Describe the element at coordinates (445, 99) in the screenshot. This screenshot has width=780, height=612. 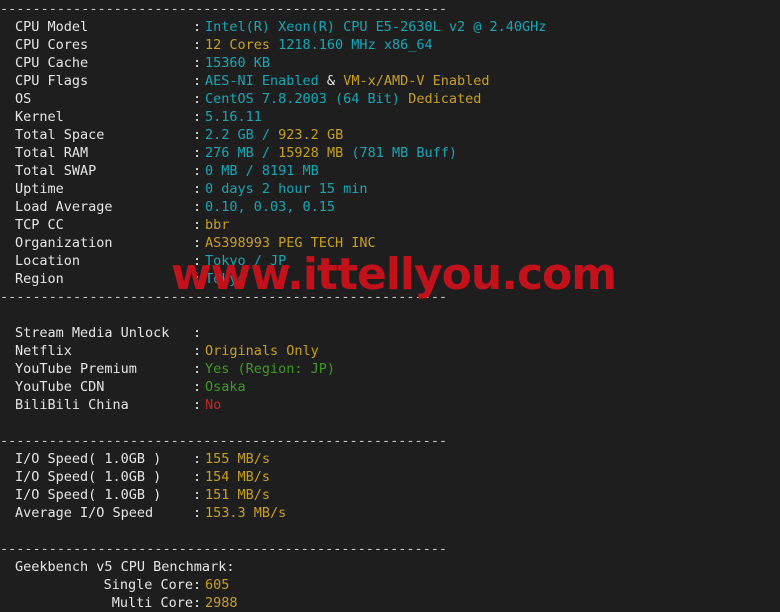
I see `row-value: Dedicated` at that location.